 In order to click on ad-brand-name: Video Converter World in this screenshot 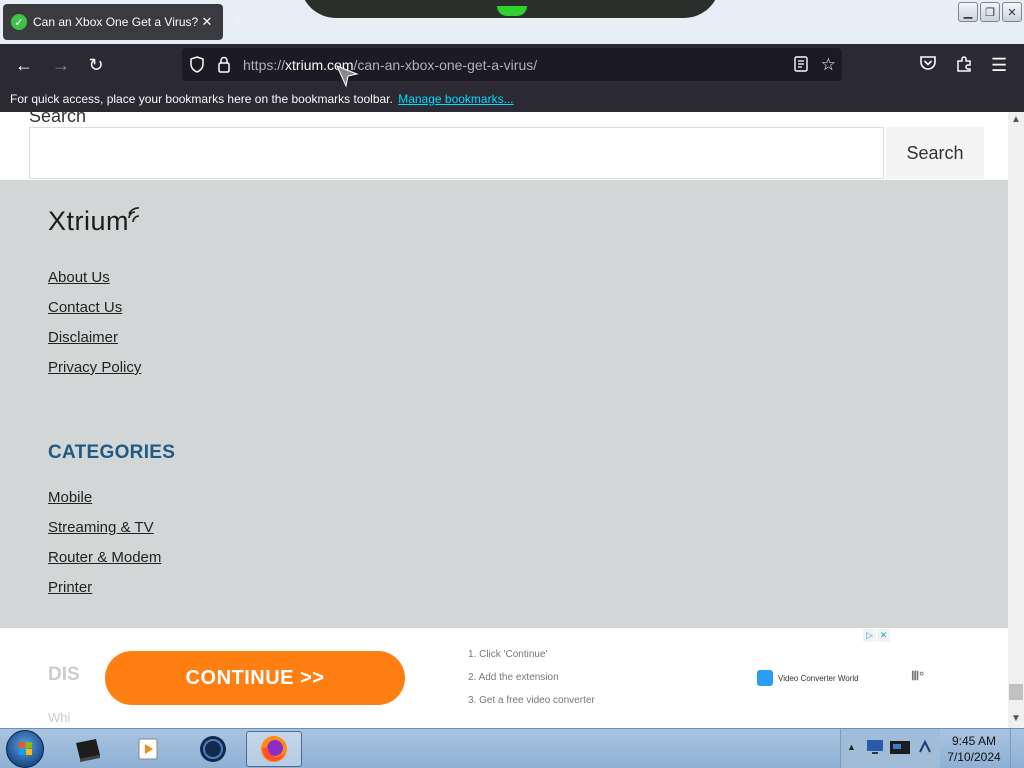, I will do `click(818, 678)`.